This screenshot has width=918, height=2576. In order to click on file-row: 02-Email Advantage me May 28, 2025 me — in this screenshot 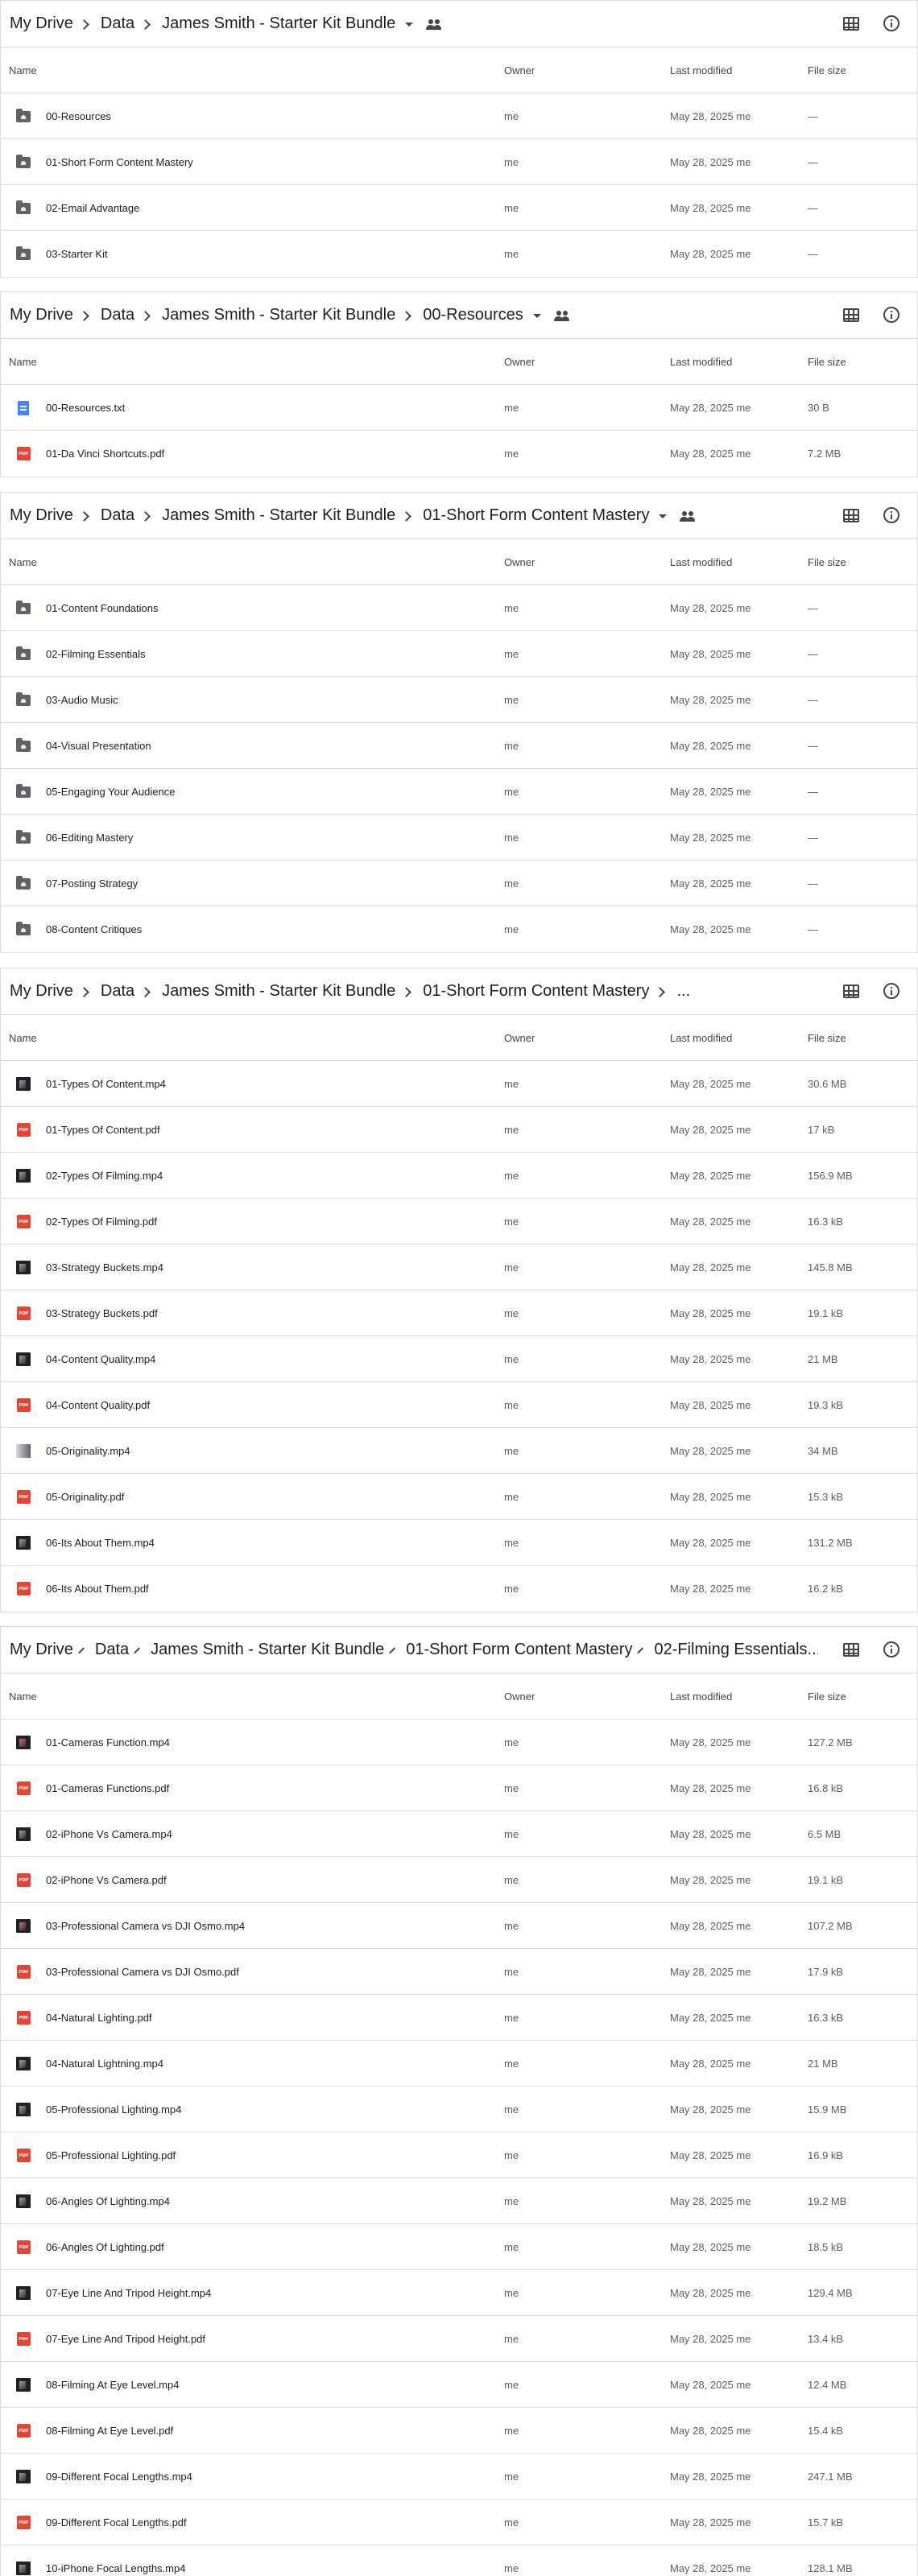, I will do `click(459, 208)`.